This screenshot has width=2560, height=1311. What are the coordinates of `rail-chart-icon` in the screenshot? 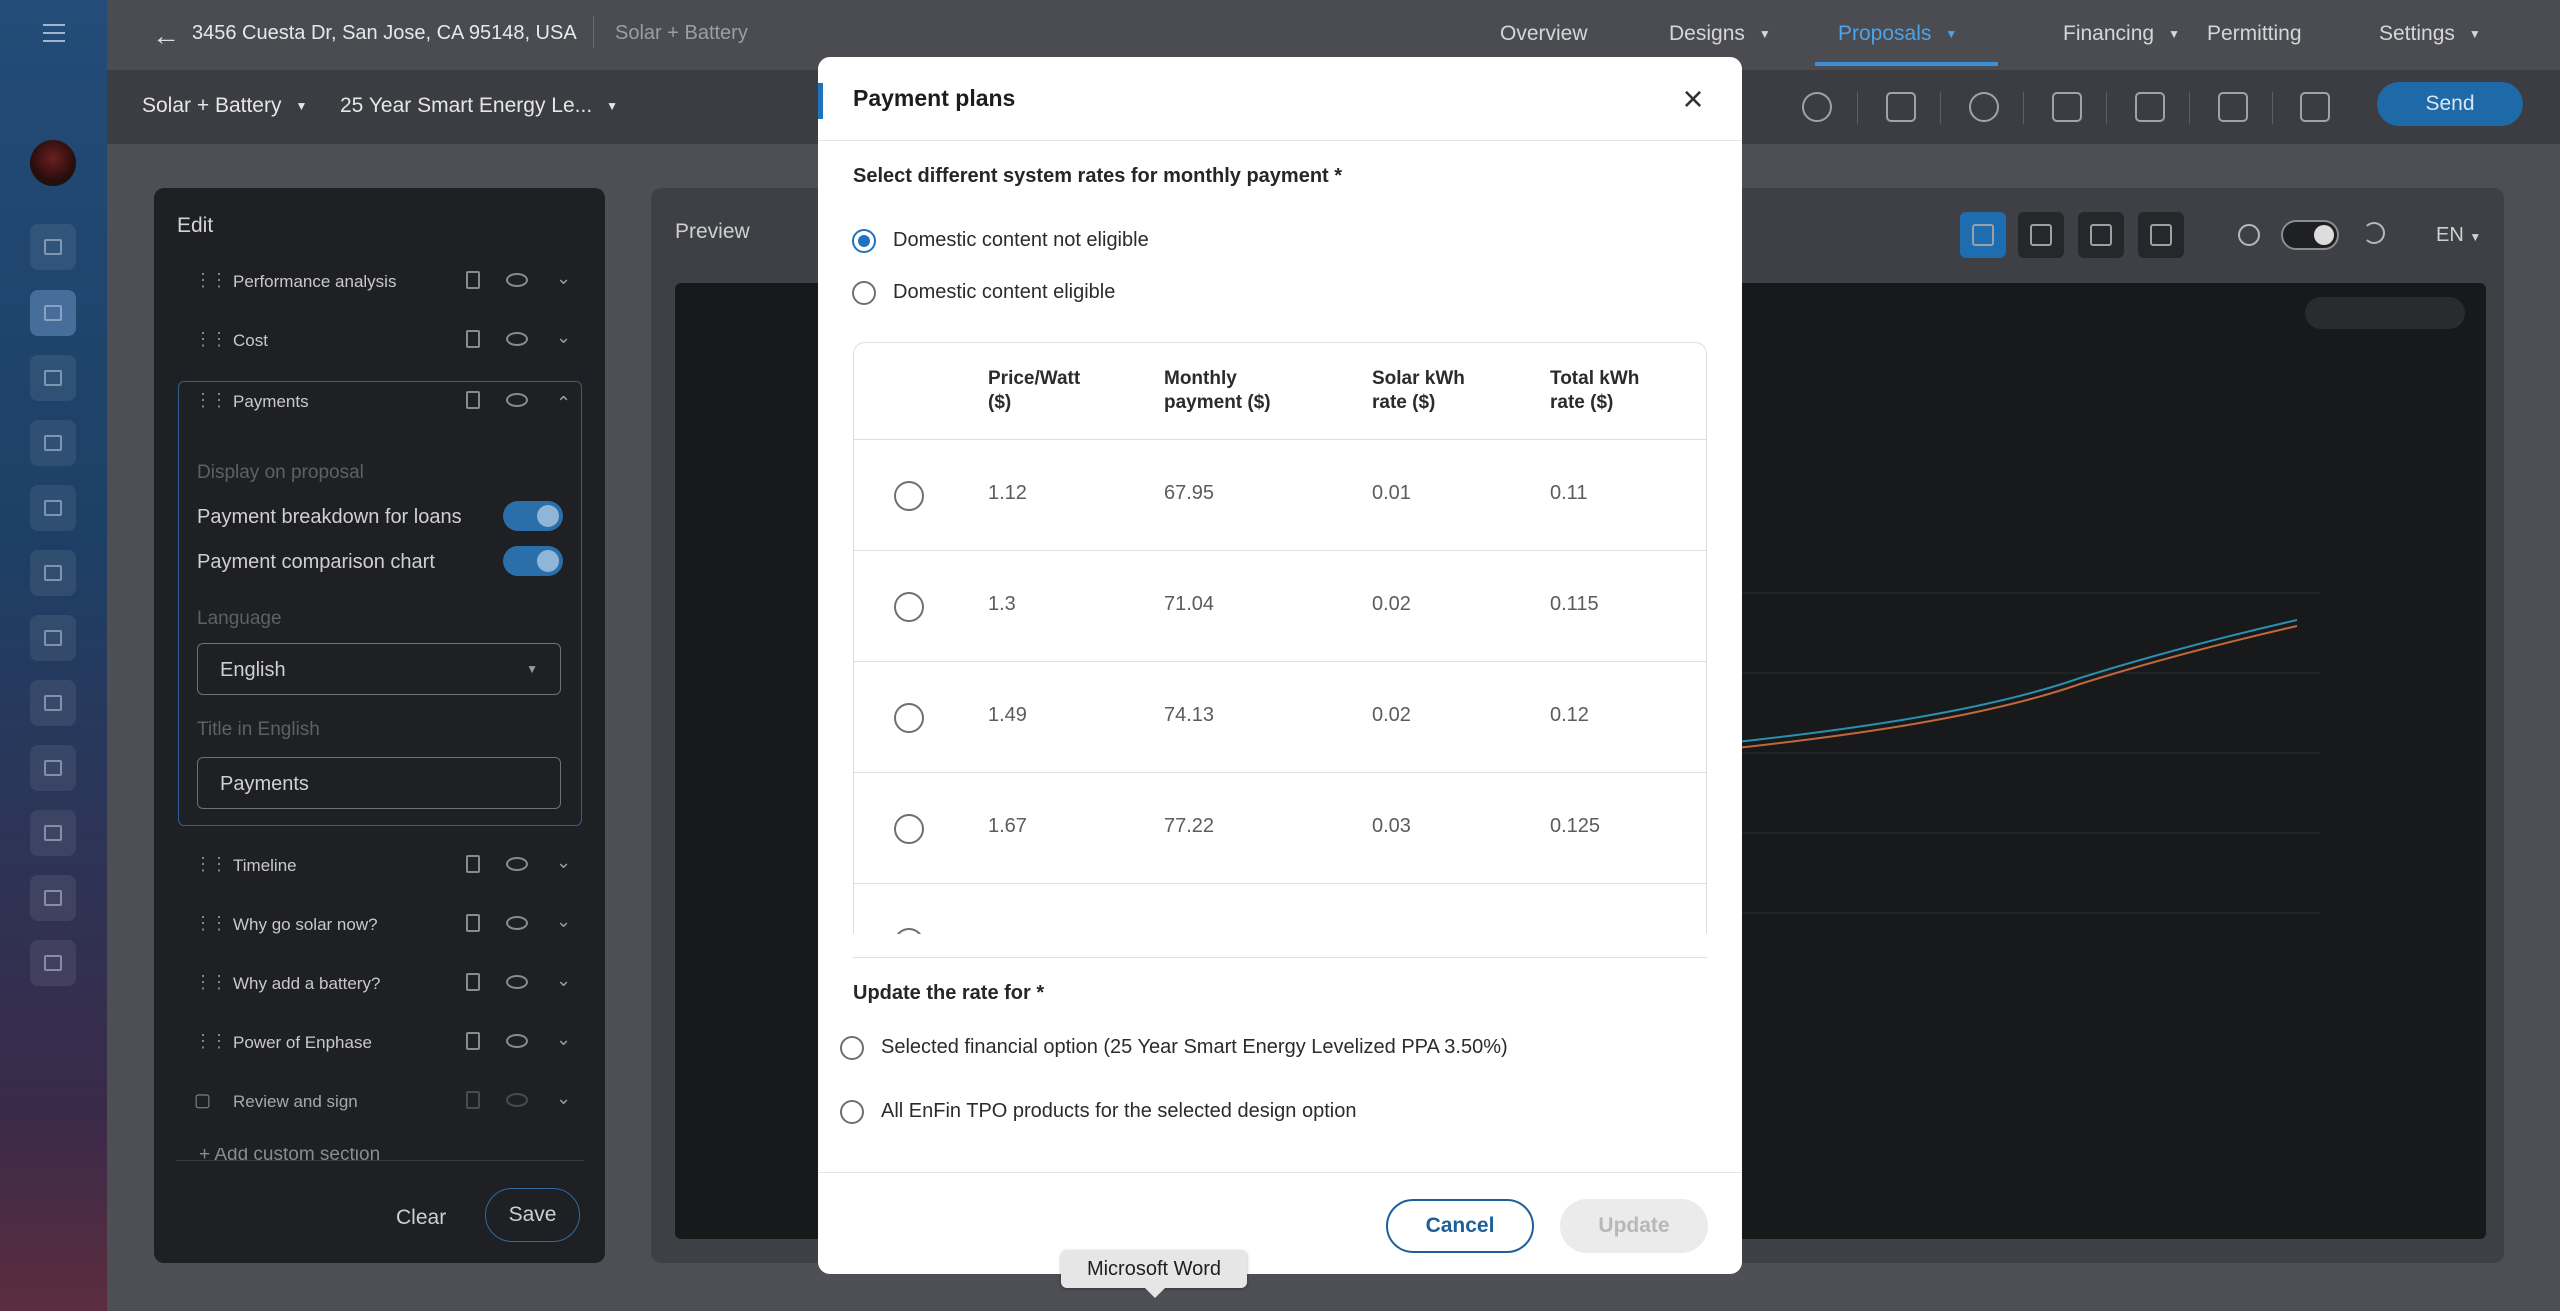 It's located at (53, 378).